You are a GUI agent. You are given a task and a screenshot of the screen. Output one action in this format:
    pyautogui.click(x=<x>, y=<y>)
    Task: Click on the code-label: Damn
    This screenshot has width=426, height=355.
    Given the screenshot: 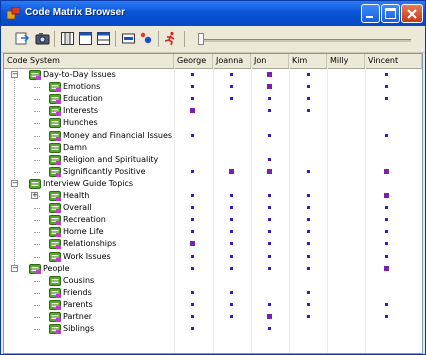 What is the action you would take?
    pyautogui.click(x=75, y=148)
    